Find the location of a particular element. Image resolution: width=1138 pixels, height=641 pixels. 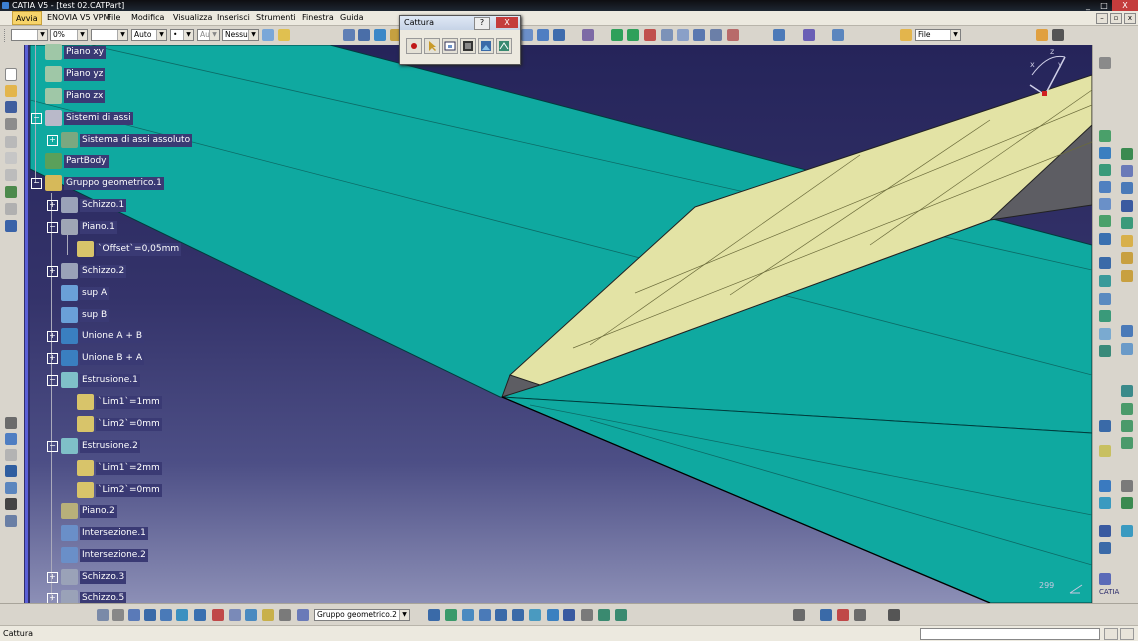

zoom-in-icon is located at coordinates (501, 615).